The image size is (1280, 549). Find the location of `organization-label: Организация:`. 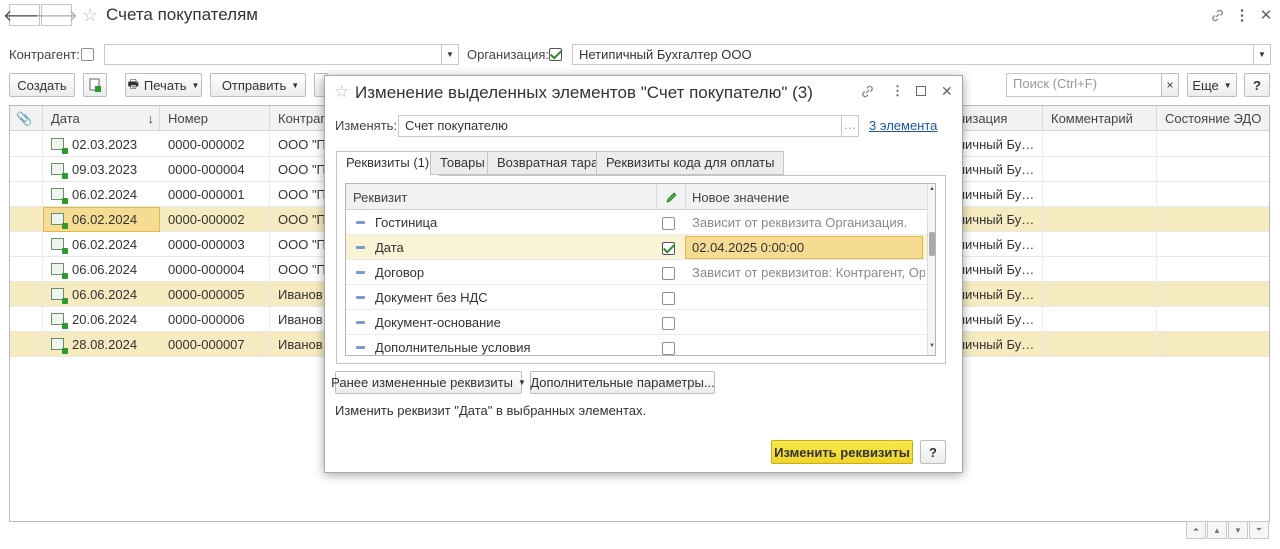

organization-label: Организация: is located at coordinates (508, 54).